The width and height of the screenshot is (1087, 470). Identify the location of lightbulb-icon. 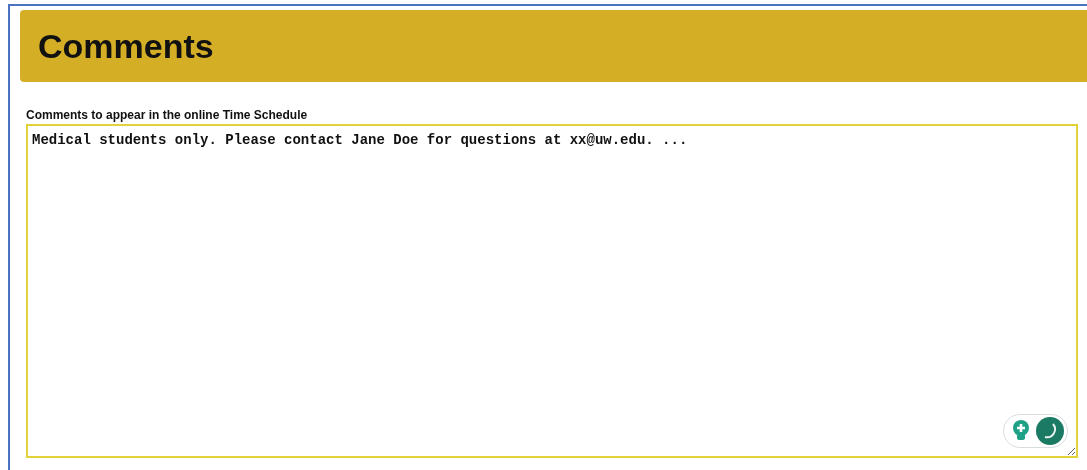
(1021, 431).